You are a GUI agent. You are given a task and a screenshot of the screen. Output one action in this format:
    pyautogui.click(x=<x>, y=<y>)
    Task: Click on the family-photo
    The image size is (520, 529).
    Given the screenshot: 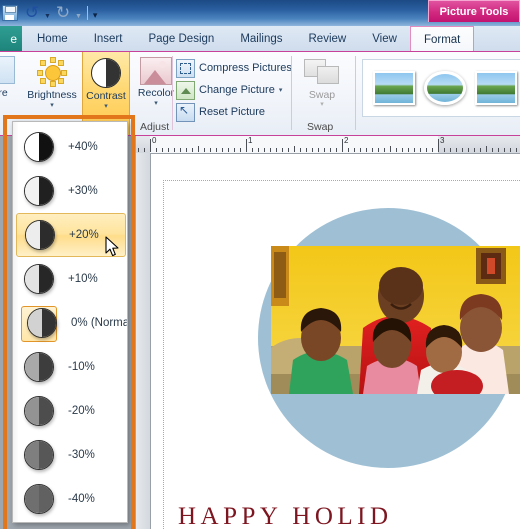 What is the action you would take?
    pyautogui.click(x=395, y=320)
    